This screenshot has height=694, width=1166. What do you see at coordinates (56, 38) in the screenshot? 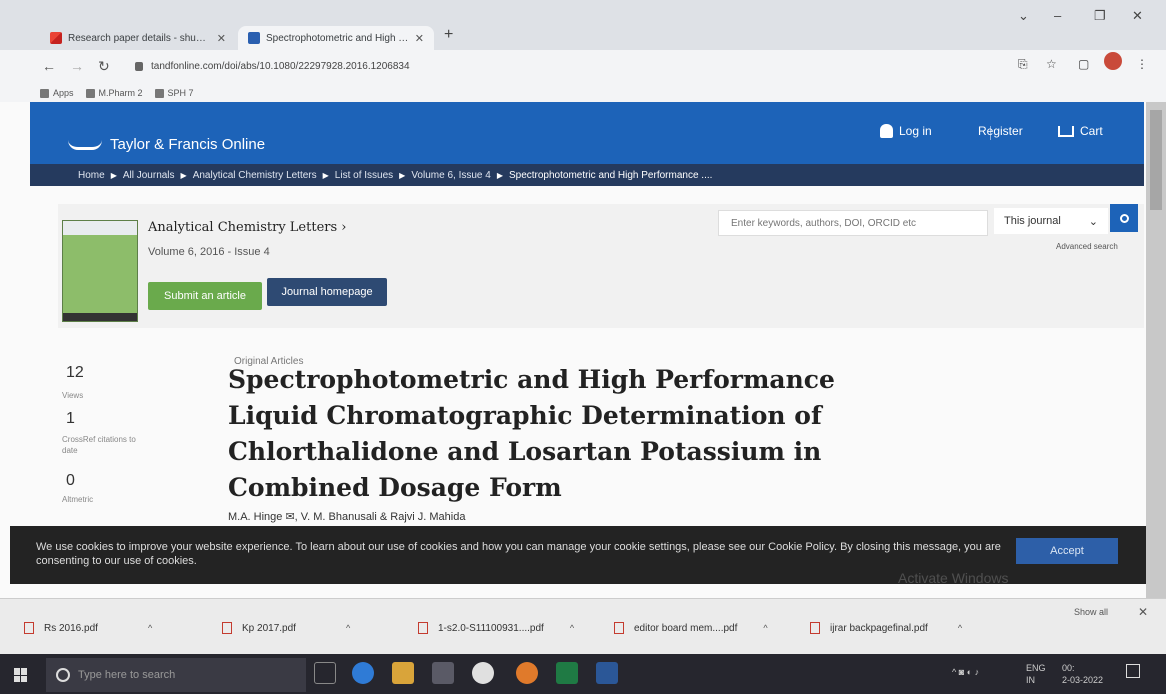
I see `gmail-icon` at bounding box center [56, 38].